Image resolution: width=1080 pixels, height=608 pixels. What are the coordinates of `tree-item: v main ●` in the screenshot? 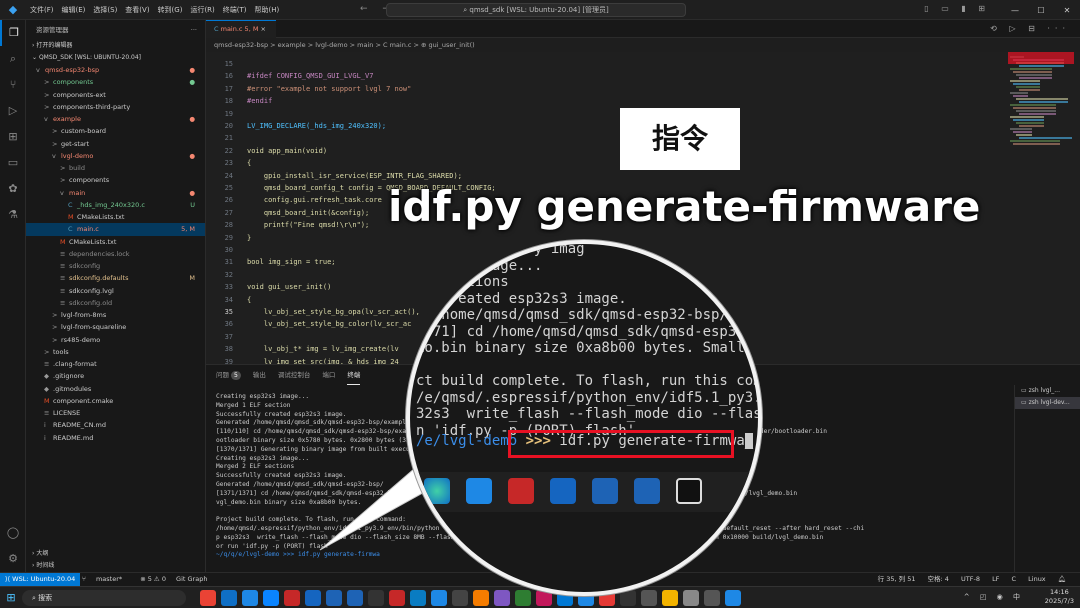 It's located at (115, 193).